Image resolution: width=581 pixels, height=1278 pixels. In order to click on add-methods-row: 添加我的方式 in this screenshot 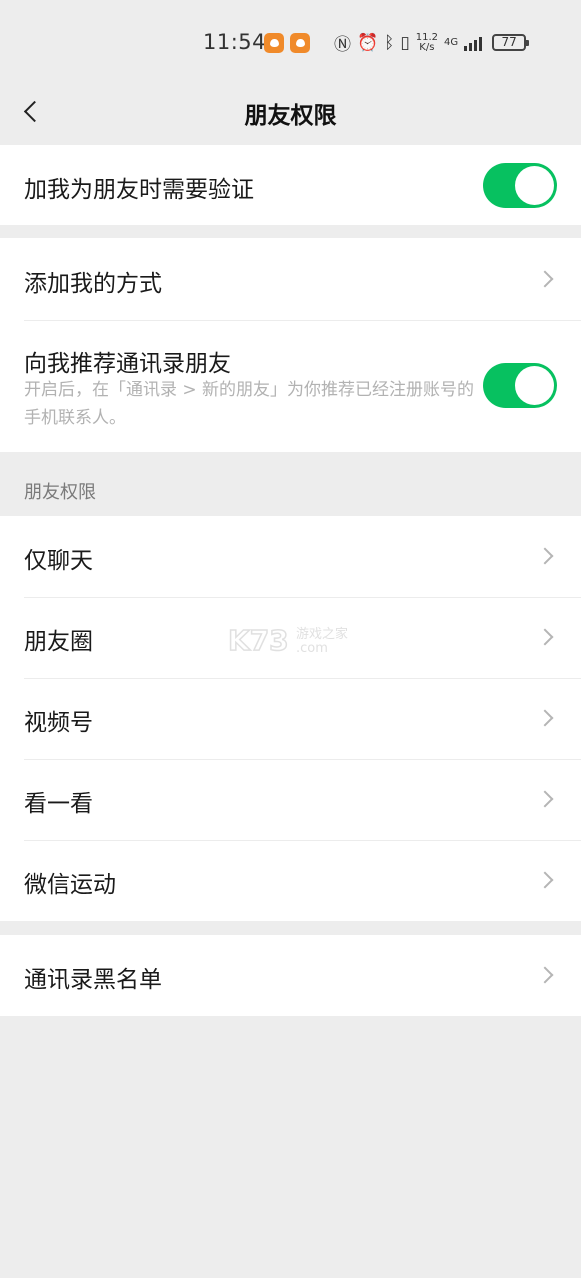, I will do `click(290, 279)`.